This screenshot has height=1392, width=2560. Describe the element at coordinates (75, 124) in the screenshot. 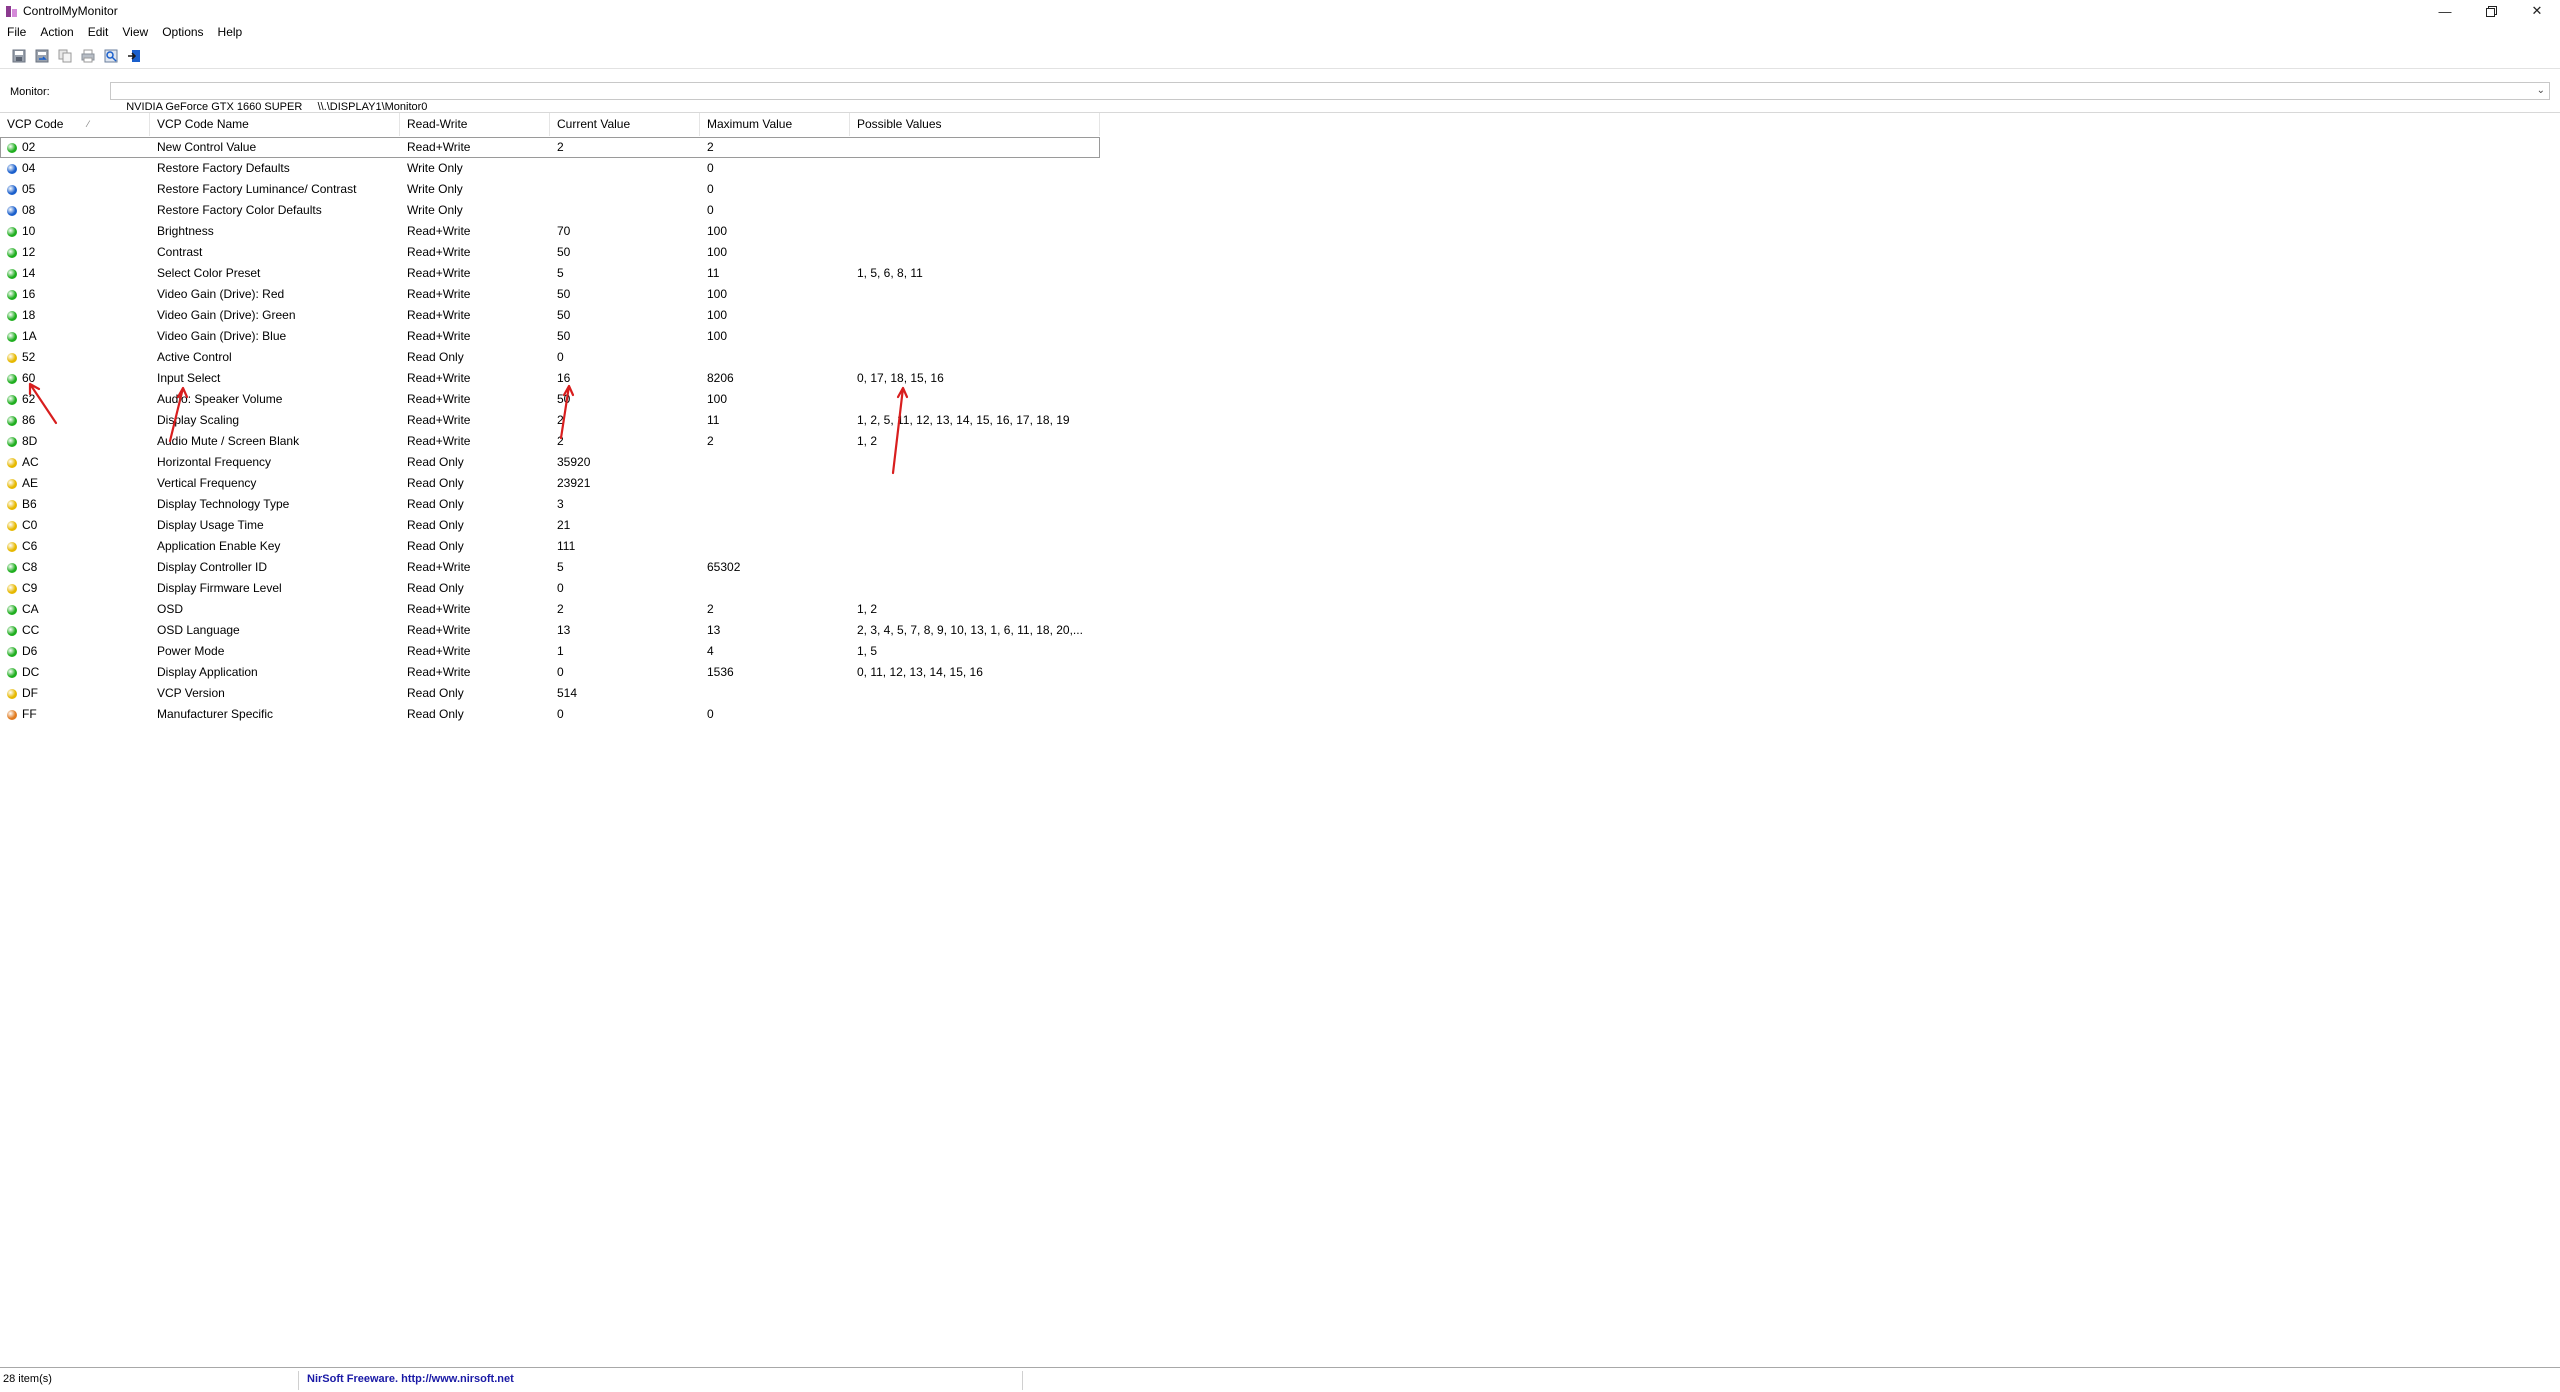

I see `column-header-vcp-code: VCP Code ⁄` at that location.